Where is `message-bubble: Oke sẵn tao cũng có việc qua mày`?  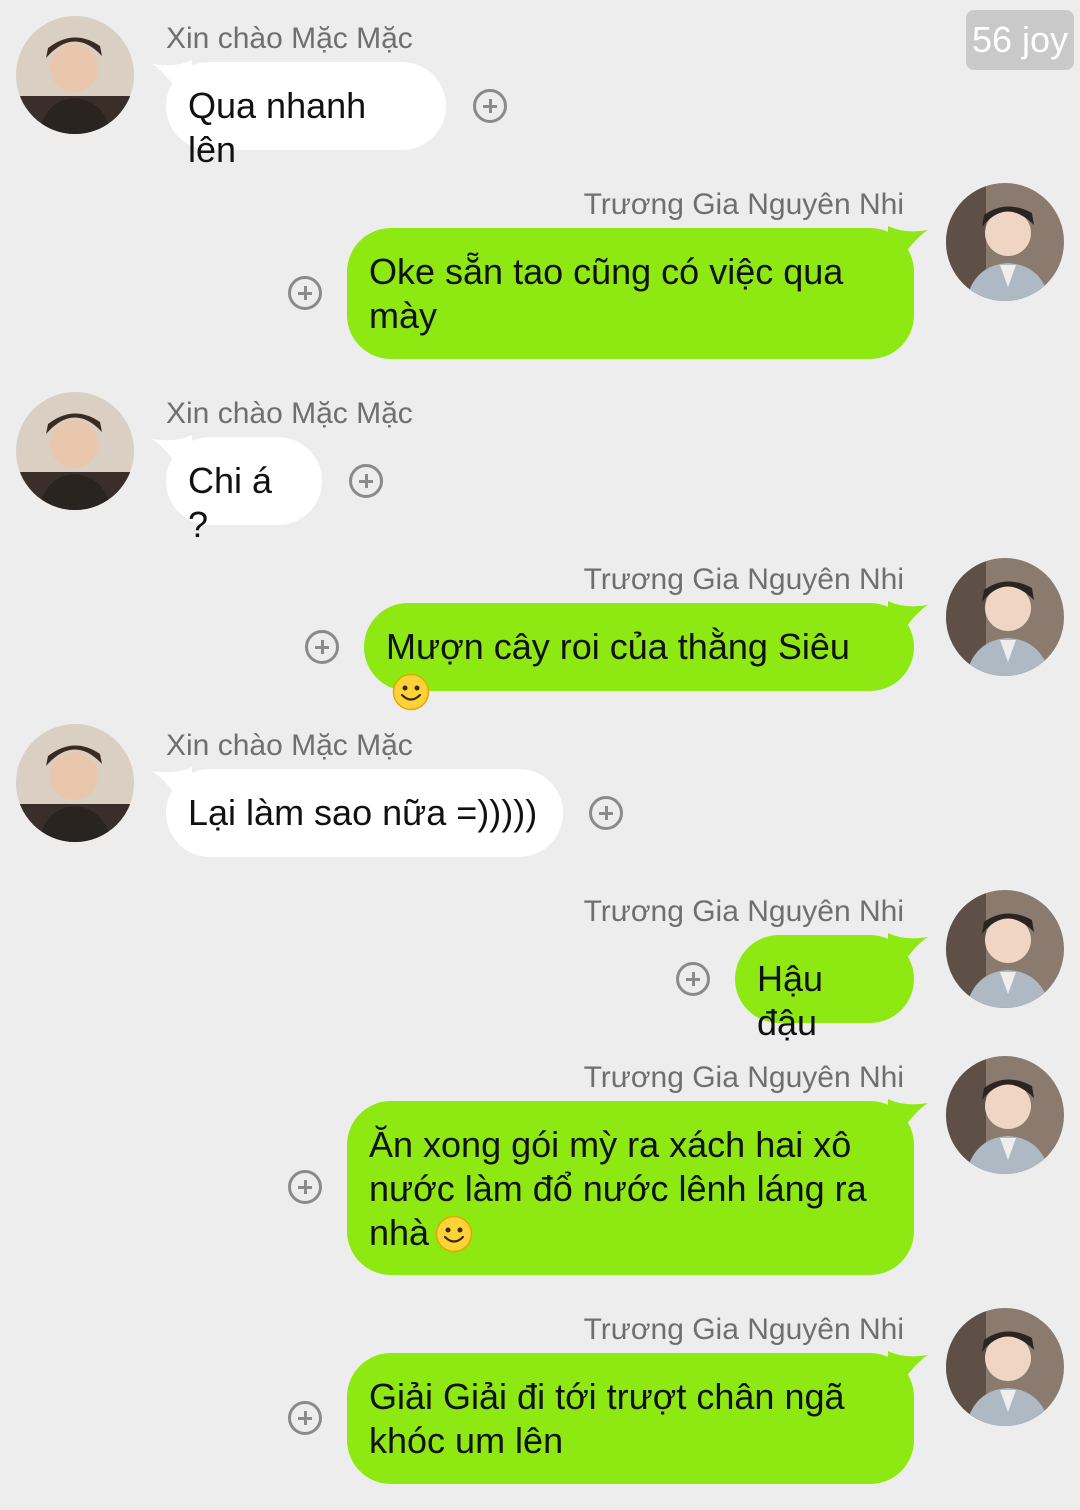 message-bubble: Oke sẵn tao cũng có việc qua mày is located at coordinates (630, 293).